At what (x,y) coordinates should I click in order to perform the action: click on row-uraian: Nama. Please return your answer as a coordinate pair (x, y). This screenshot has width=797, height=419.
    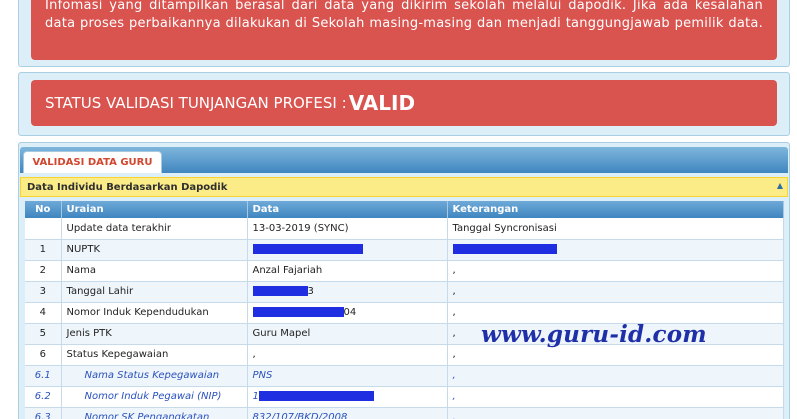
    Looking at the image, I should click on (154, 271).